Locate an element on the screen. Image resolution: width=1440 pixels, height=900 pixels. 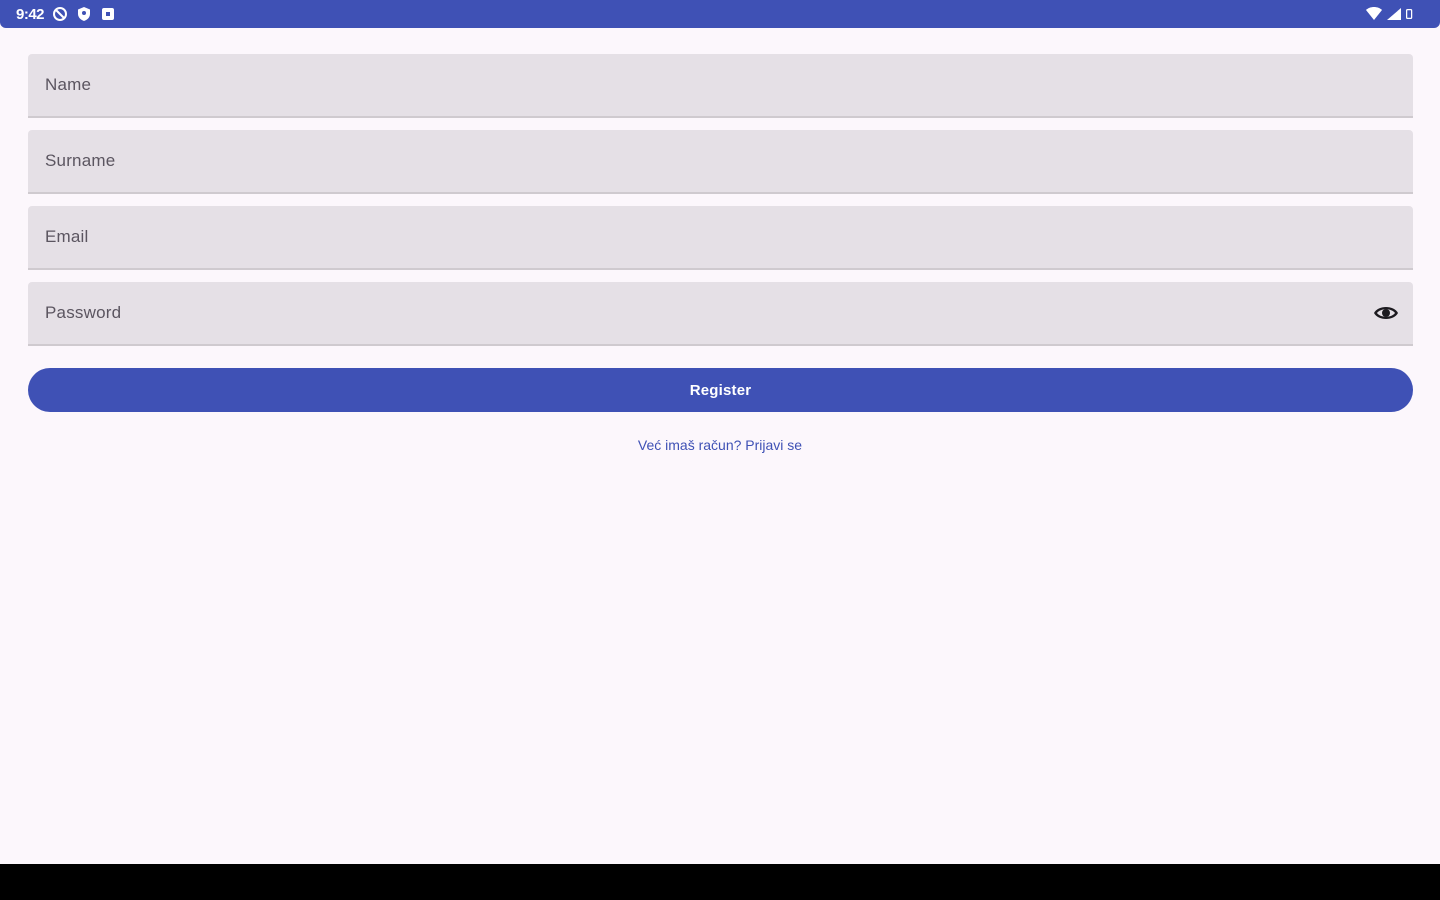
navigation-bar is located at coordinates (720, 882).